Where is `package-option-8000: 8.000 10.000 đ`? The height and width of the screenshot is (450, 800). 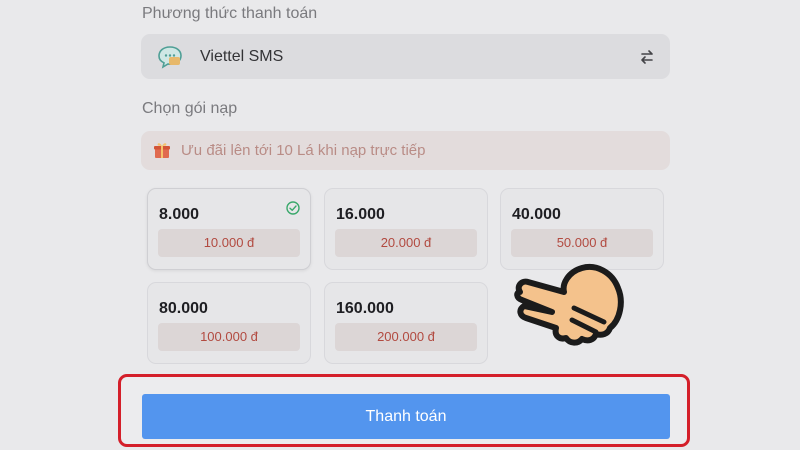
package-option-8000: 8.000 10.000 đ is located at coordinates (229, 229).